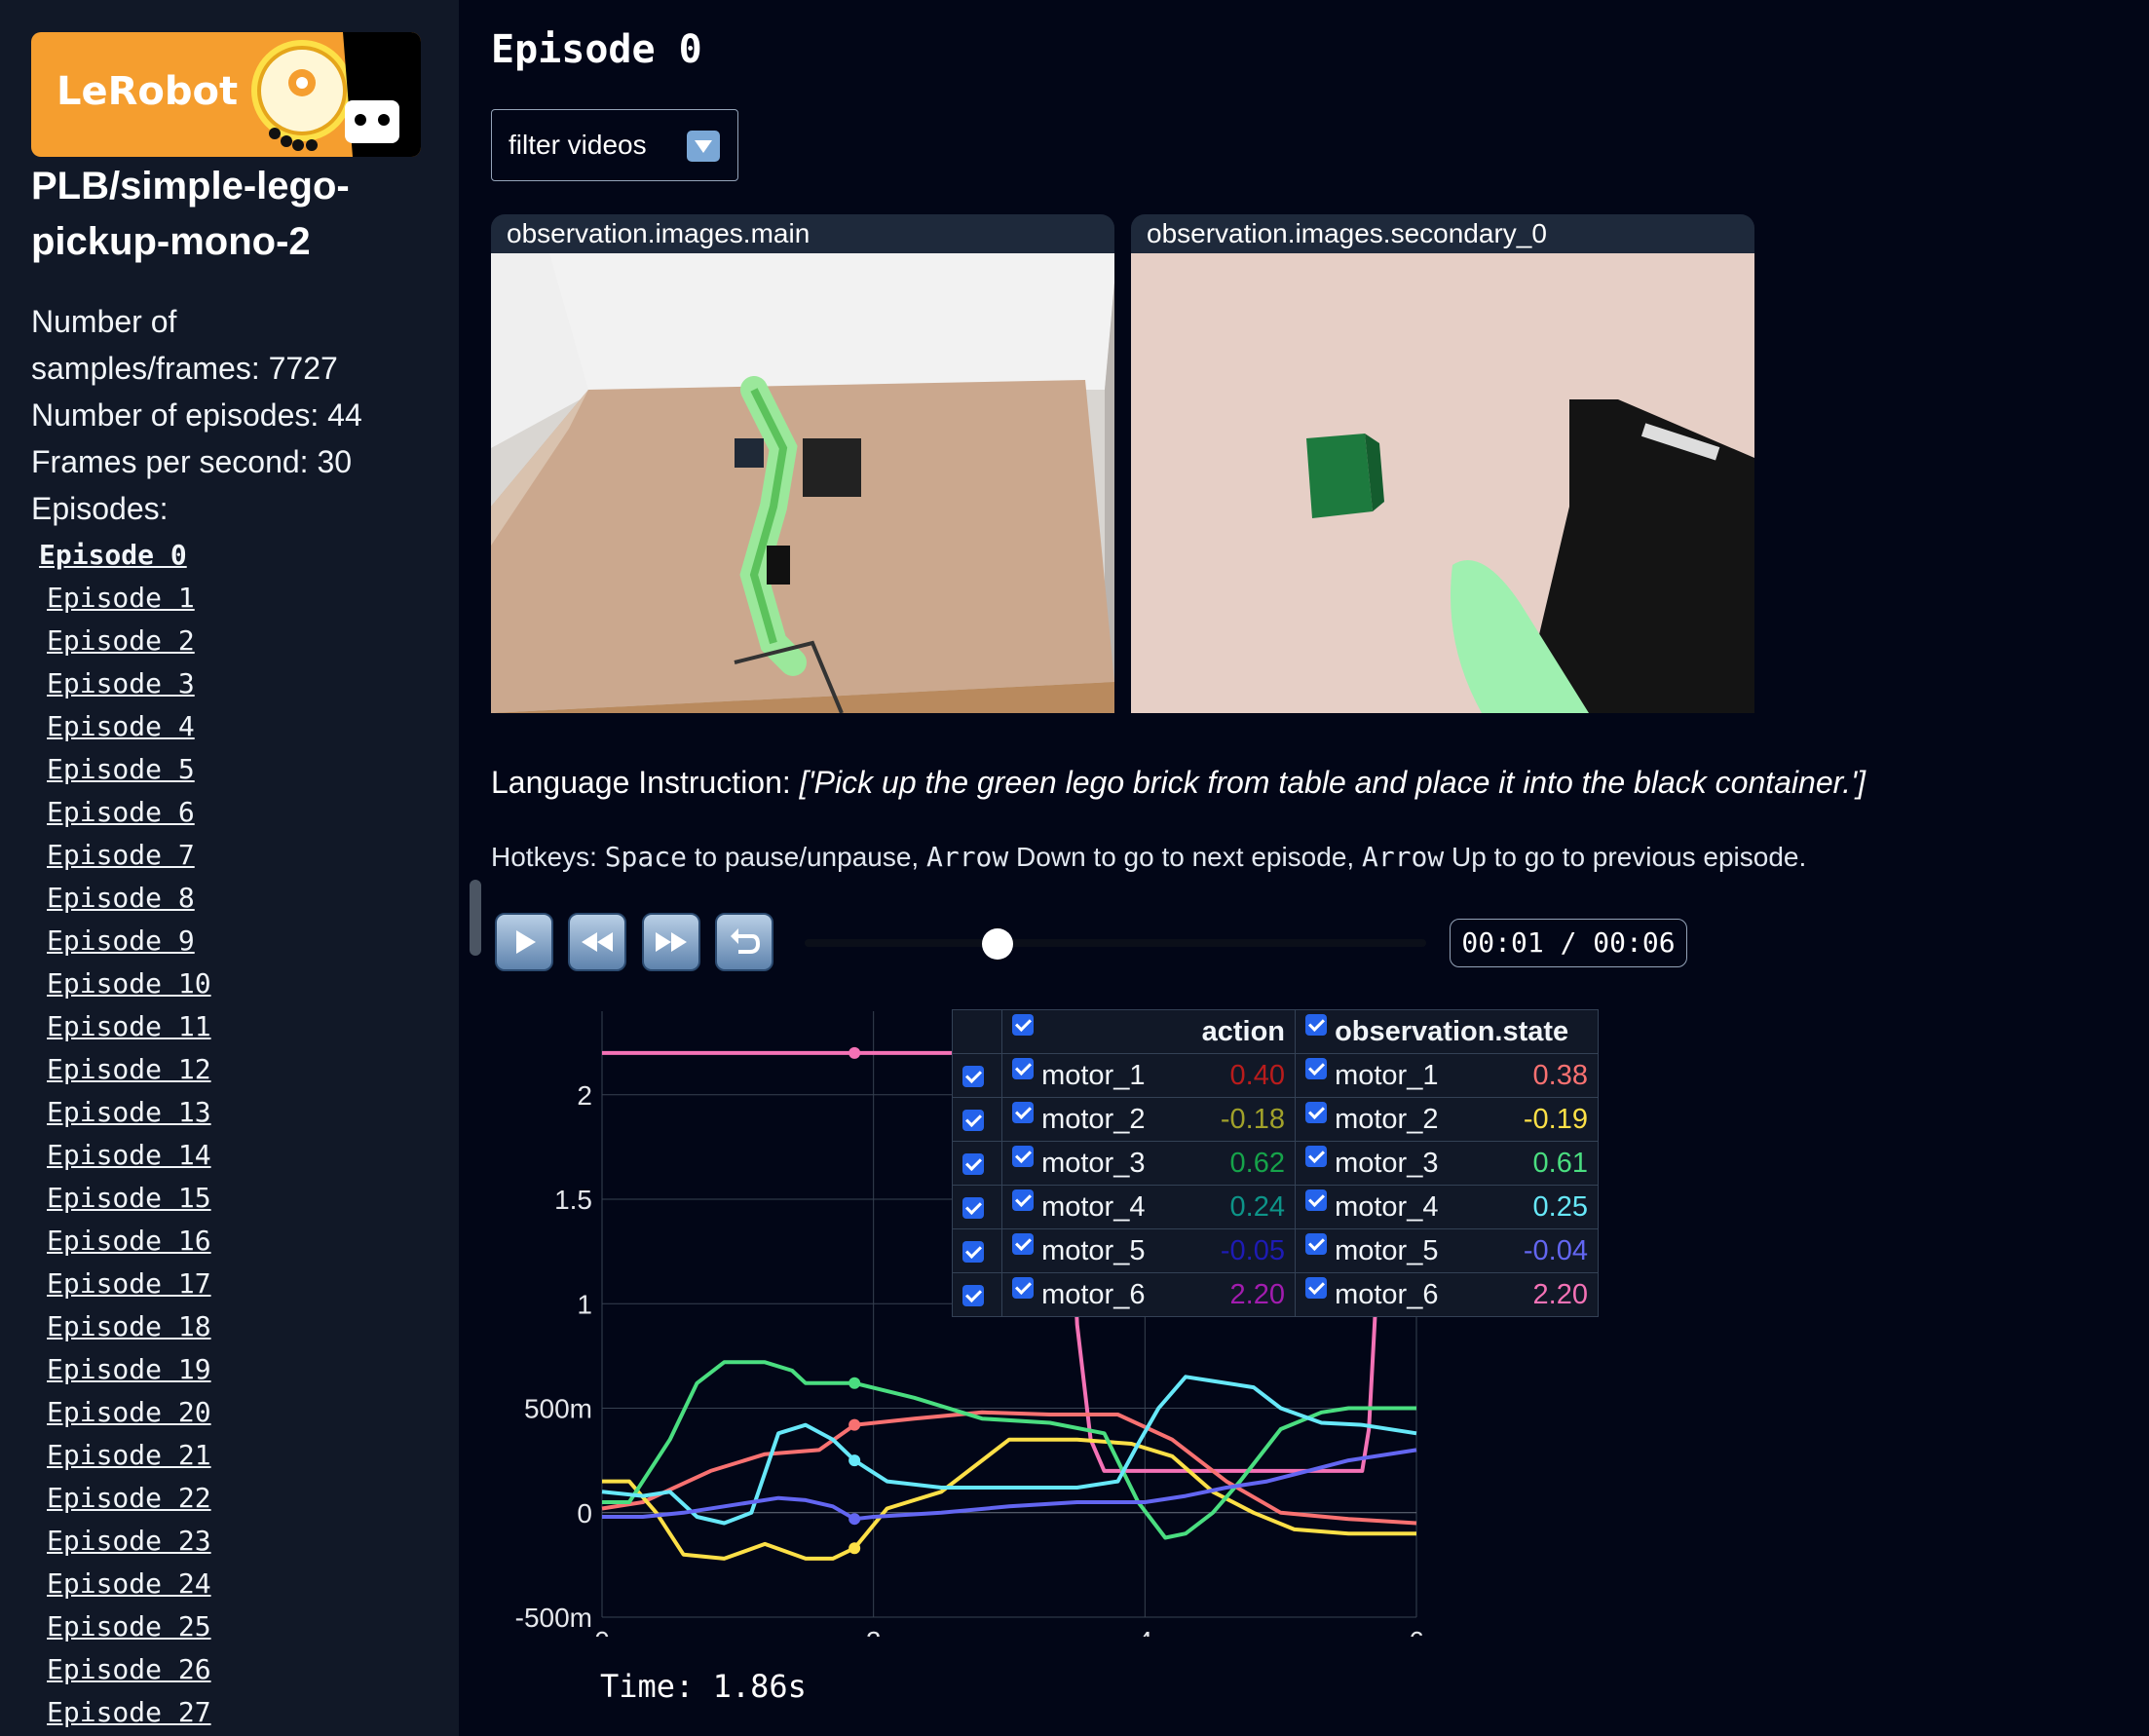 This screenshot has height=1736, width=2149. Describe the element at coordinates (1093, 1250) in the screenshot. I see `motor-name: motor_5` at that location.